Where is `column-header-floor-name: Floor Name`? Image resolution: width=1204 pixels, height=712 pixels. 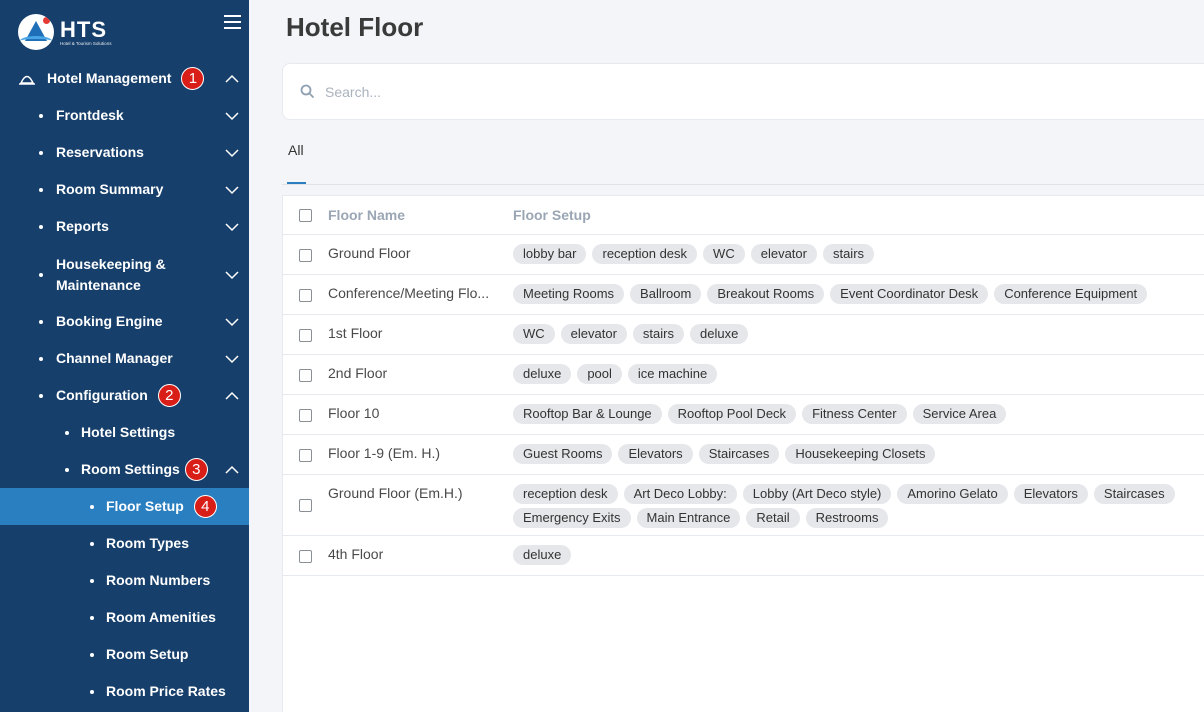
column-header-floor-name: Floor Name is located at coordinates (366, 215).